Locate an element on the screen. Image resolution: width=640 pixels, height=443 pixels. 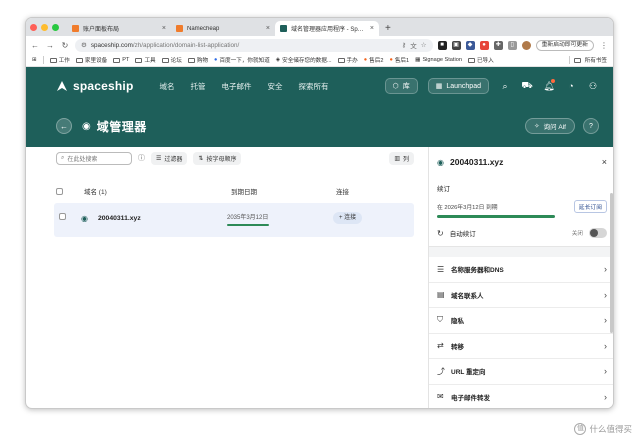
taobao-icon: ● is located at coordinates (365, 60).